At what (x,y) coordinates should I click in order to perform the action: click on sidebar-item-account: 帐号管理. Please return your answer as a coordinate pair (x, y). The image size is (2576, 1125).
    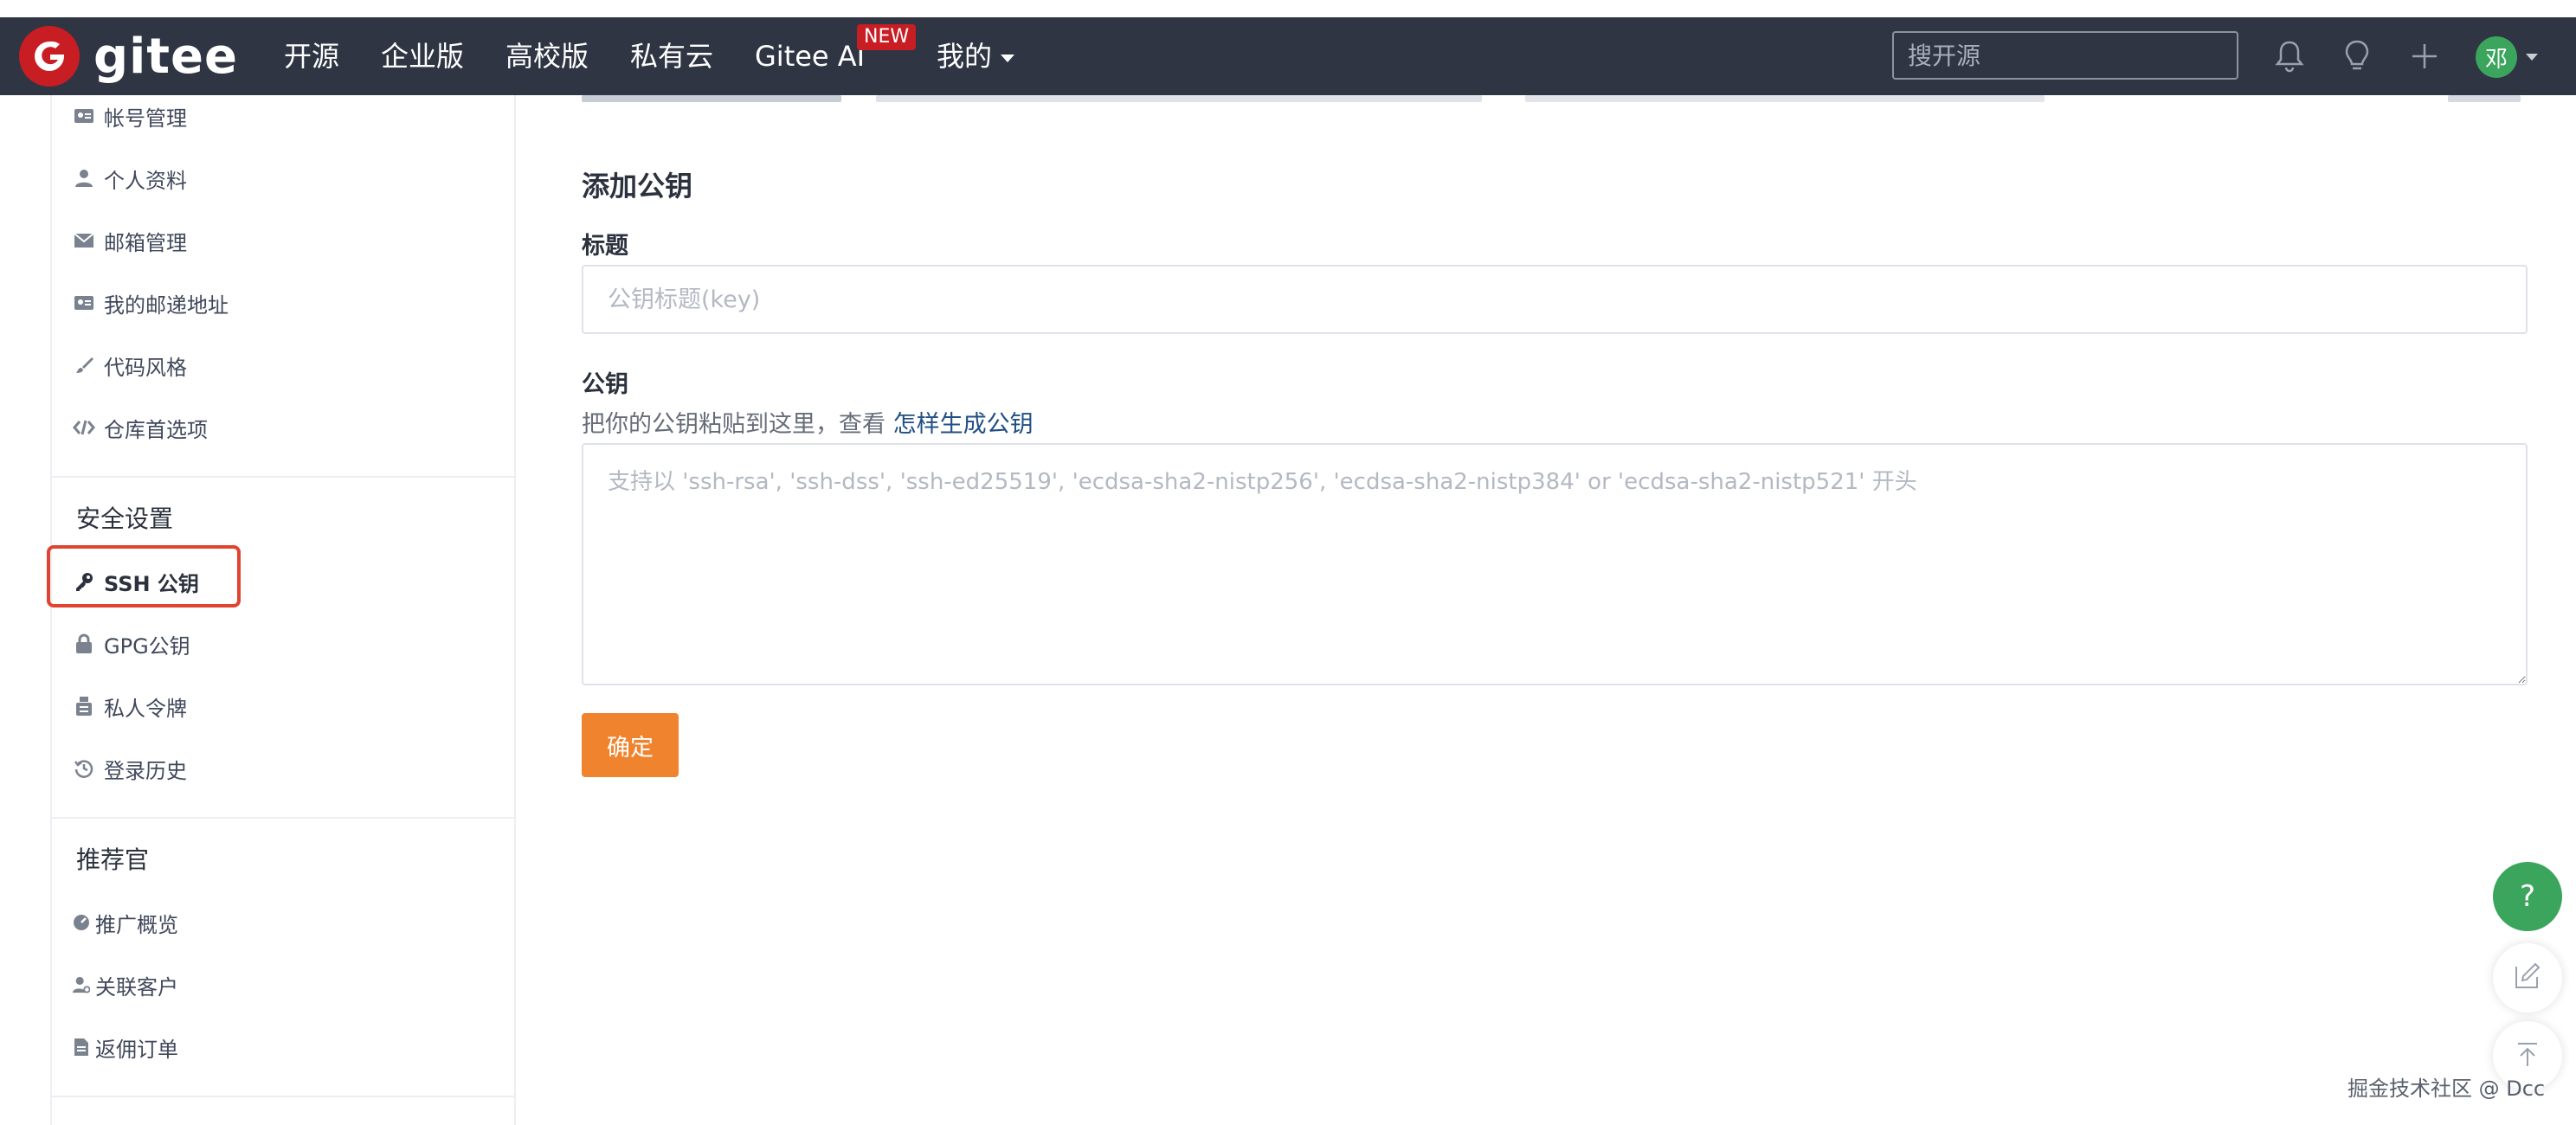
    Looking at the image, I should click on (130, 116).